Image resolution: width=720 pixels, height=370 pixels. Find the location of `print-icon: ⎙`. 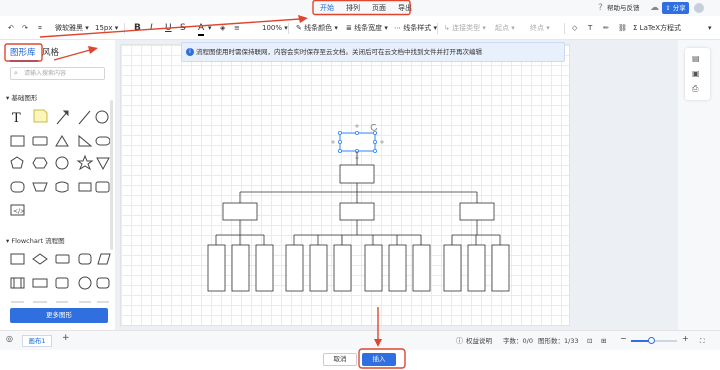

print-icon: ⎙ is located at coordinates (695, 89).